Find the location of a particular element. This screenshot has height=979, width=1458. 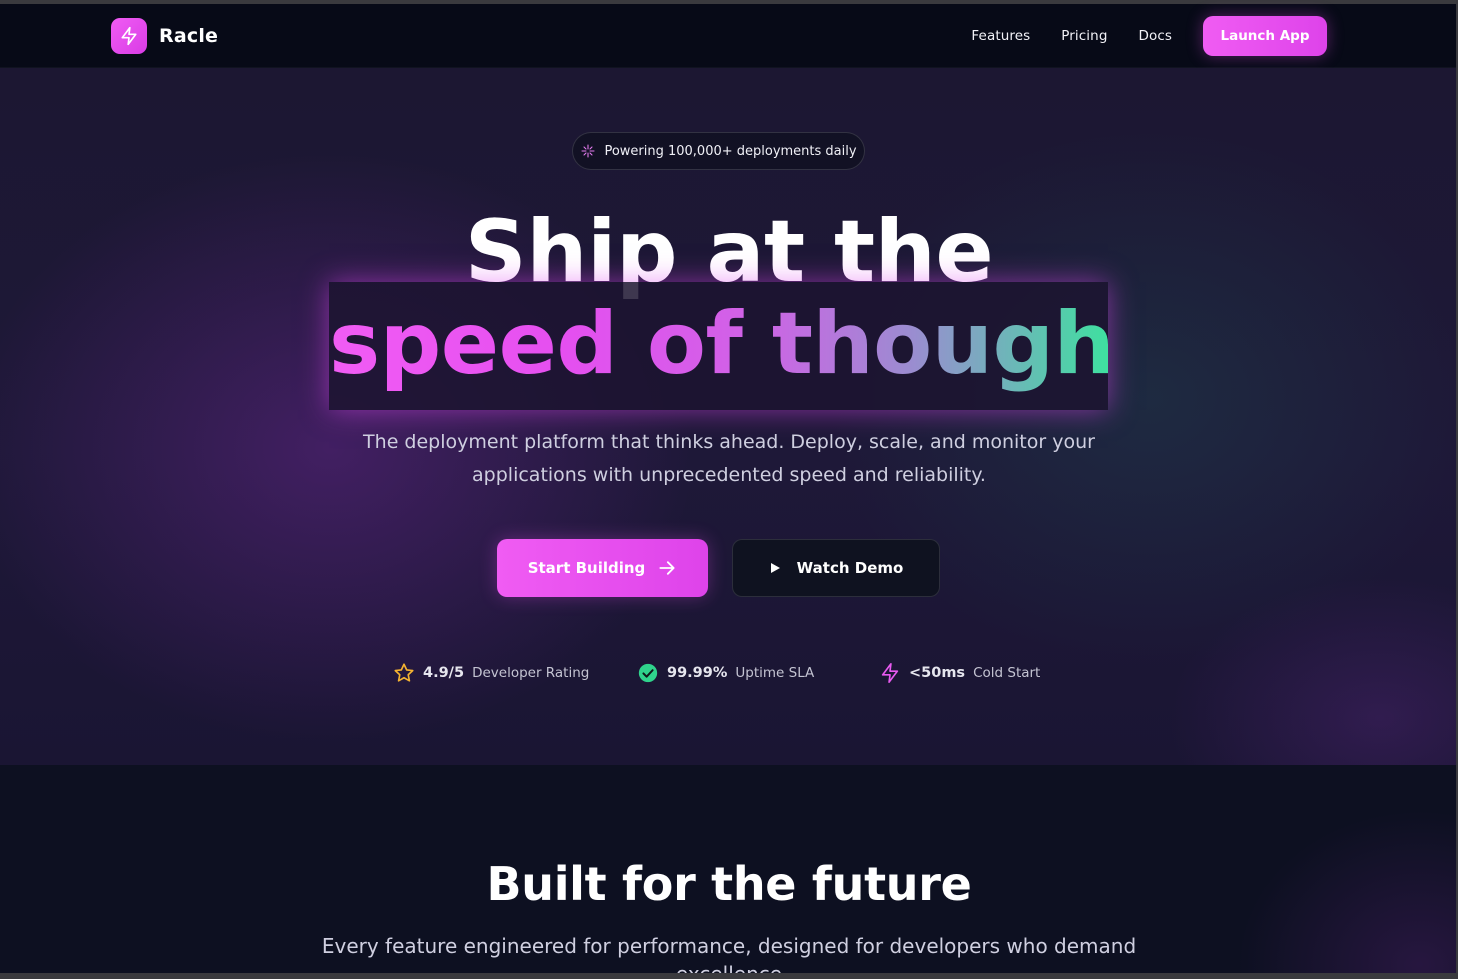

brand-logo is located at coordinates (129, 36).